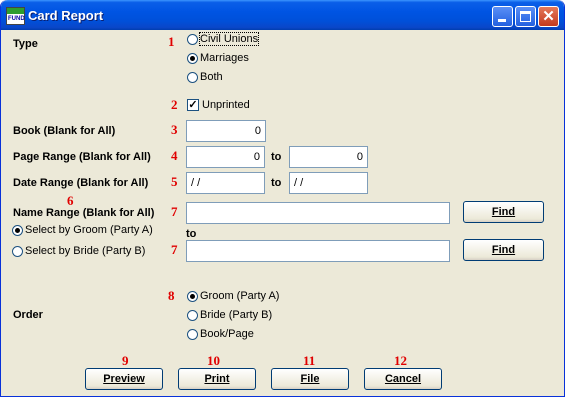 The image size is (565, 398). Describe the element at coordinates (328, 183) in the screenshot. I see `date-range-to-input: / /` at that location.